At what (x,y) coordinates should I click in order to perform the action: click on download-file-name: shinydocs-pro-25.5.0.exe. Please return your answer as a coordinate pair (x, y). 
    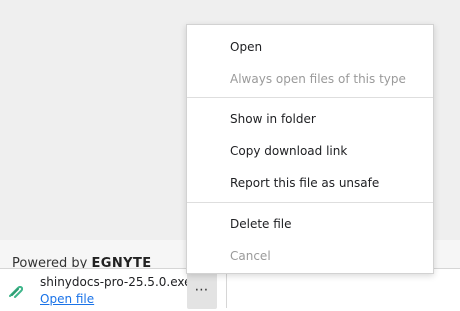
    Looking at the image, I should click on (116, 282).